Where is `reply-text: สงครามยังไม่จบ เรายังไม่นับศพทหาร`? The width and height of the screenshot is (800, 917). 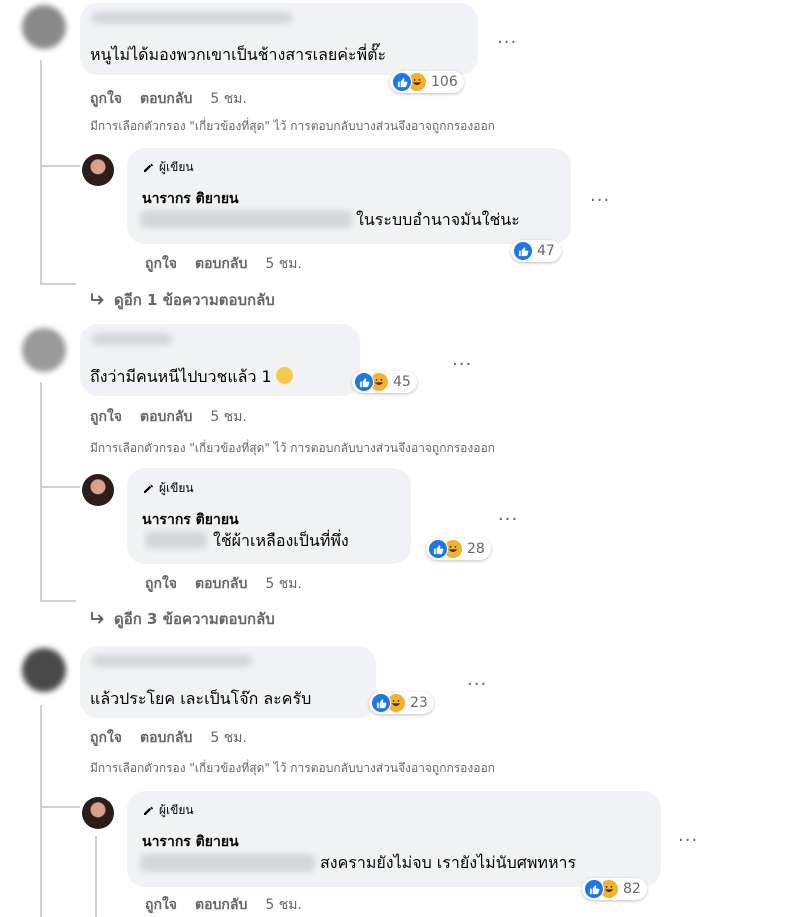
reply-text: สงครามยังไม่จบ เรายังไม่นับศพทหาร is located at coordinates (448, 862).